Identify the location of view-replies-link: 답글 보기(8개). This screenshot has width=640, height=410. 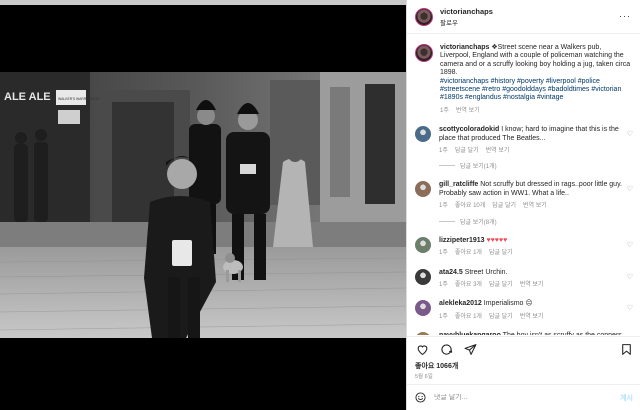
(536, 221).